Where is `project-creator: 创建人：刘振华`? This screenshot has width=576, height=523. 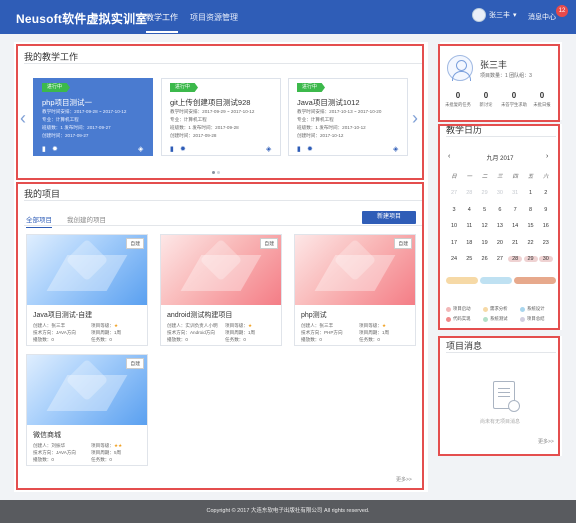
project-creator: 创建人：刘振华 is located at coordinates (49, 445).